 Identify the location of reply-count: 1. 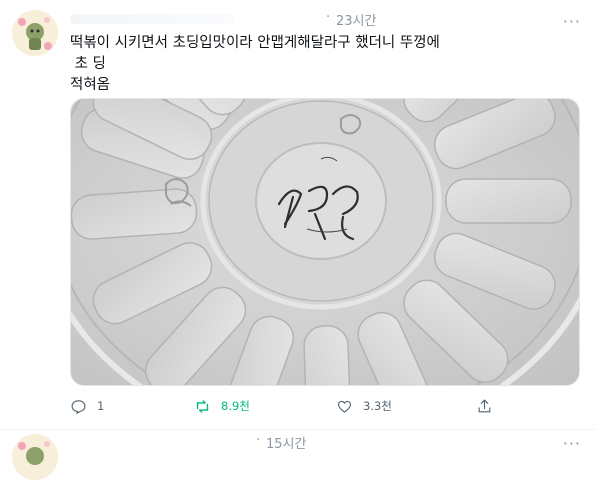
(101, 406).